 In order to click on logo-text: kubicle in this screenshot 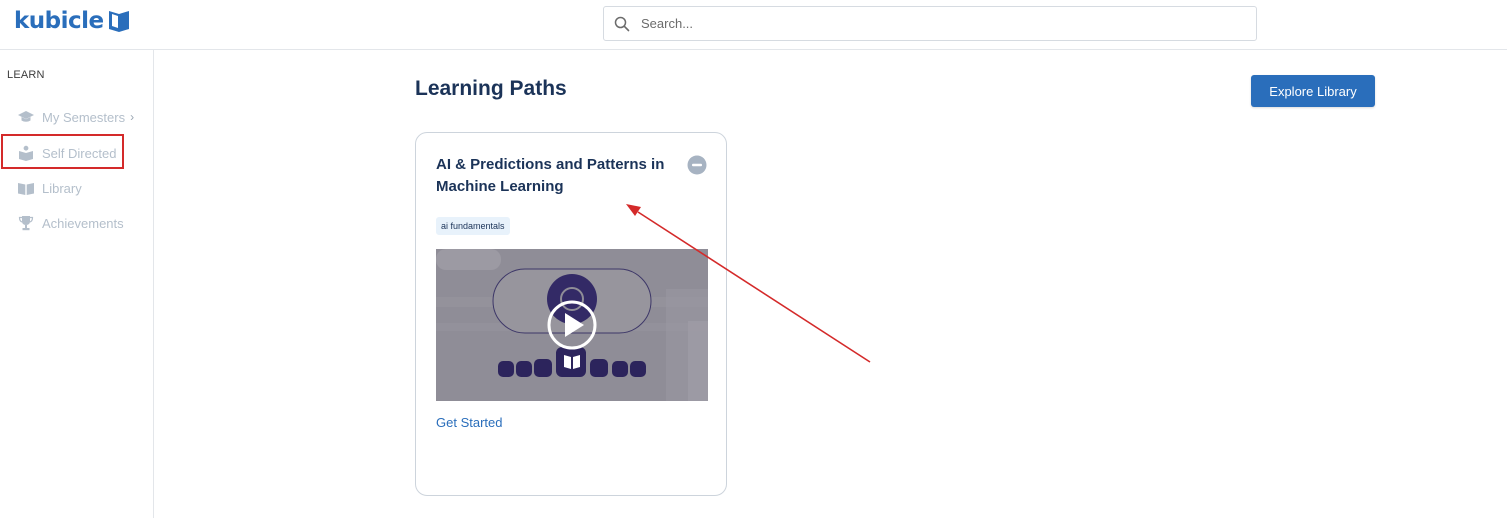, I will do `click(59, 21)`.